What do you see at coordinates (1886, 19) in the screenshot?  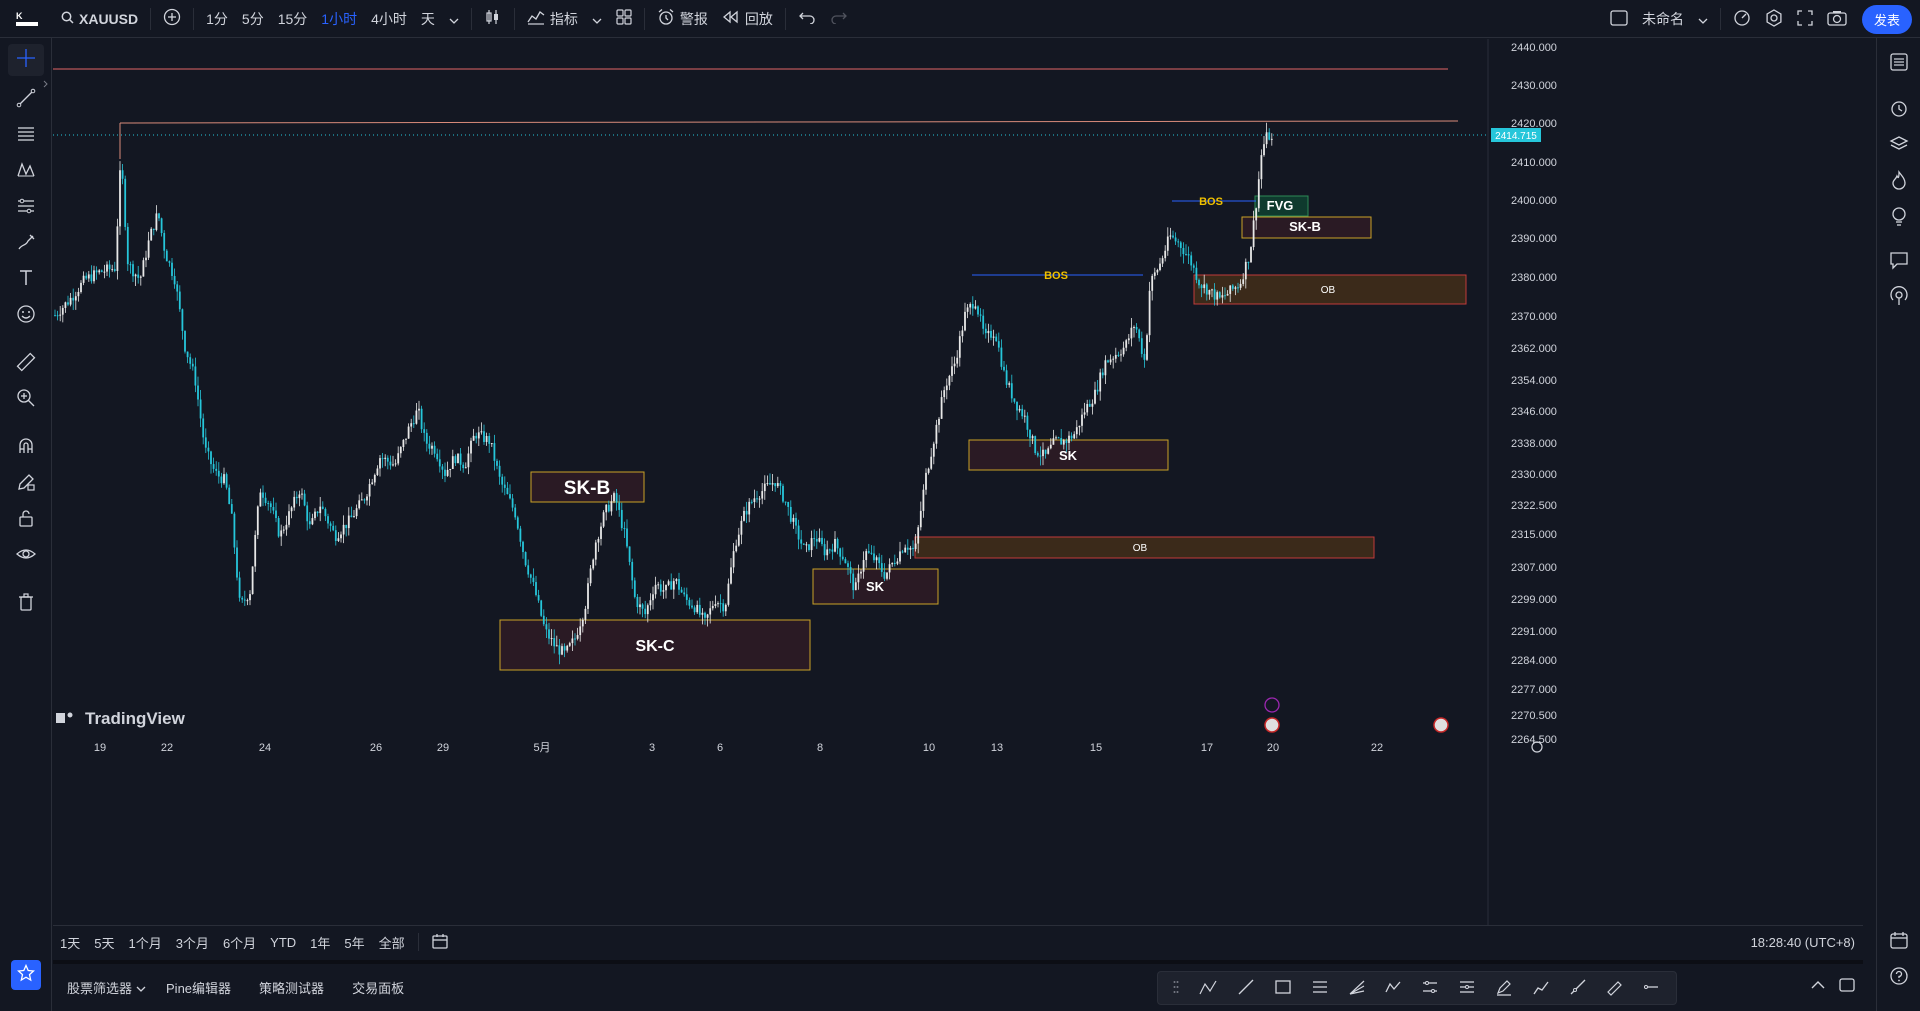 I see `publish-button: 发表` at bounding box center [1886, 19].